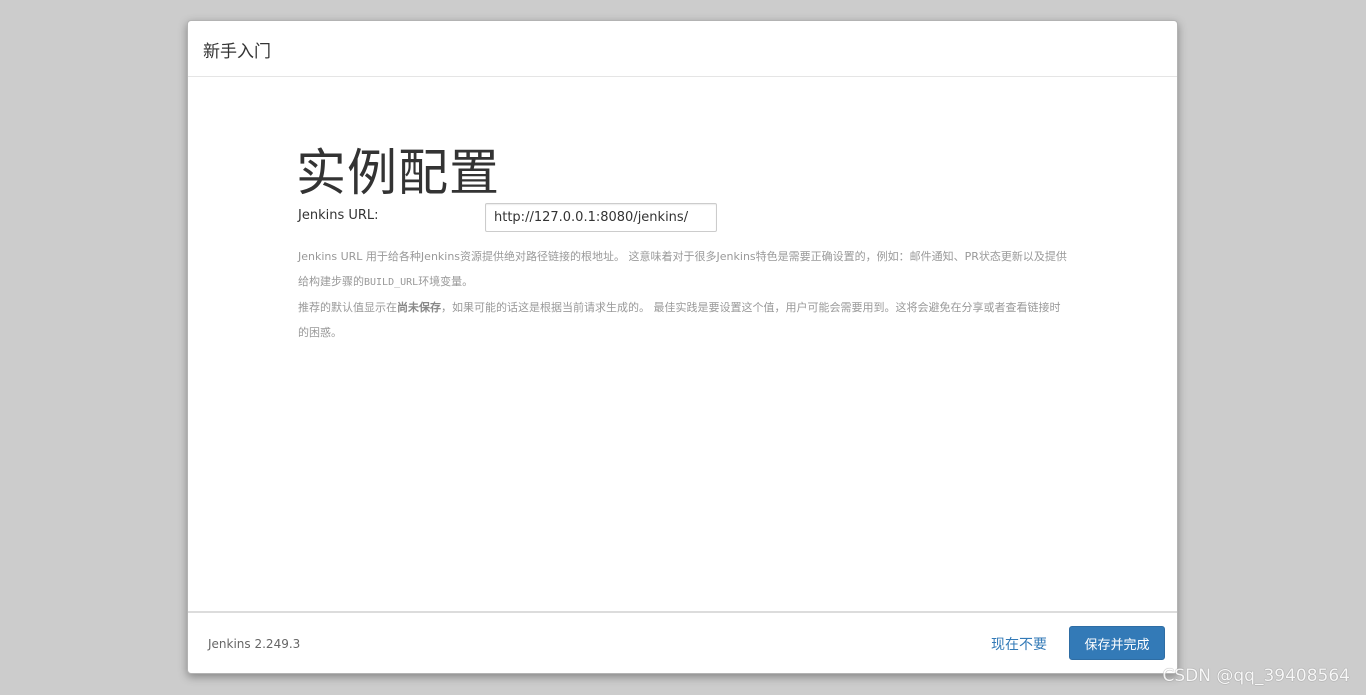 Image resolution: width=1366 pixels, height=695 pixels. I want to click on help-text: 环境变量。, so click(446, 281).